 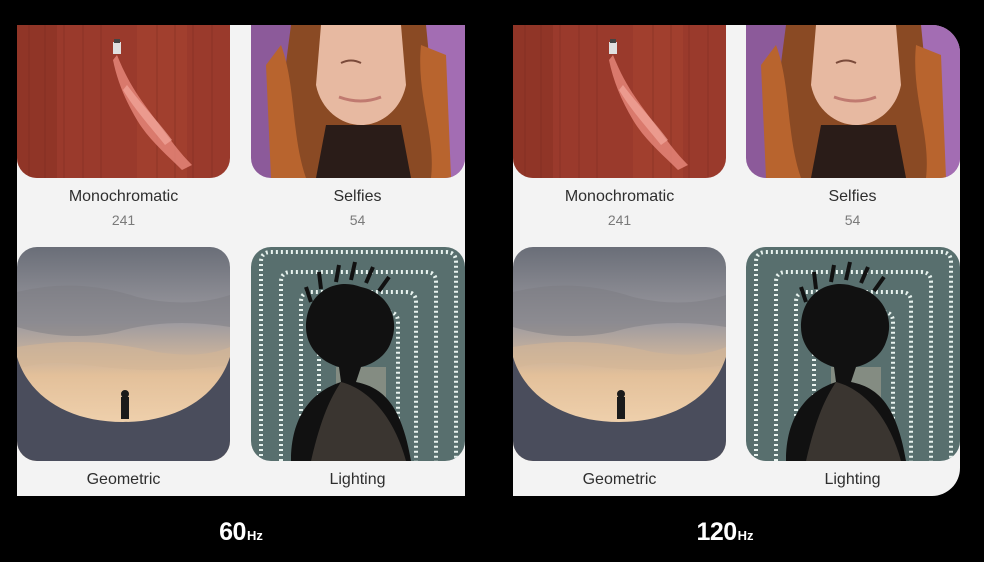 I want to click on refresh-rate-unit-left: Hz, so click(x=254, y=535).